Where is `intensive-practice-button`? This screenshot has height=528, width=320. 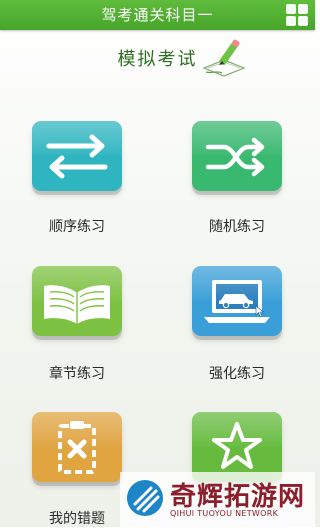
intensive-practice-button is located at coordinates (237, 301).